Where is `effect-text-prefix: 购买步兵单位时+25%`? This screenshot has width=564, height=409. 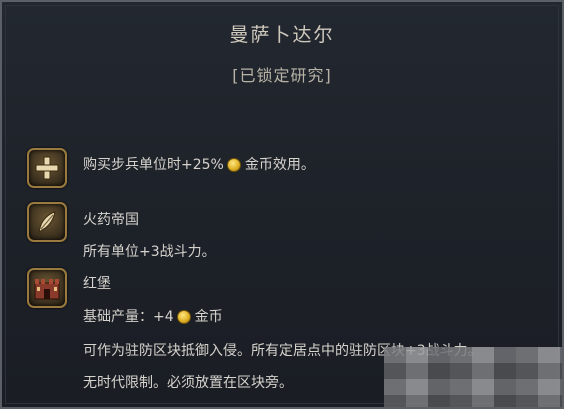
effect-text-prefix: 购买步兵单位时+25% is located at coordinates (153, 165).